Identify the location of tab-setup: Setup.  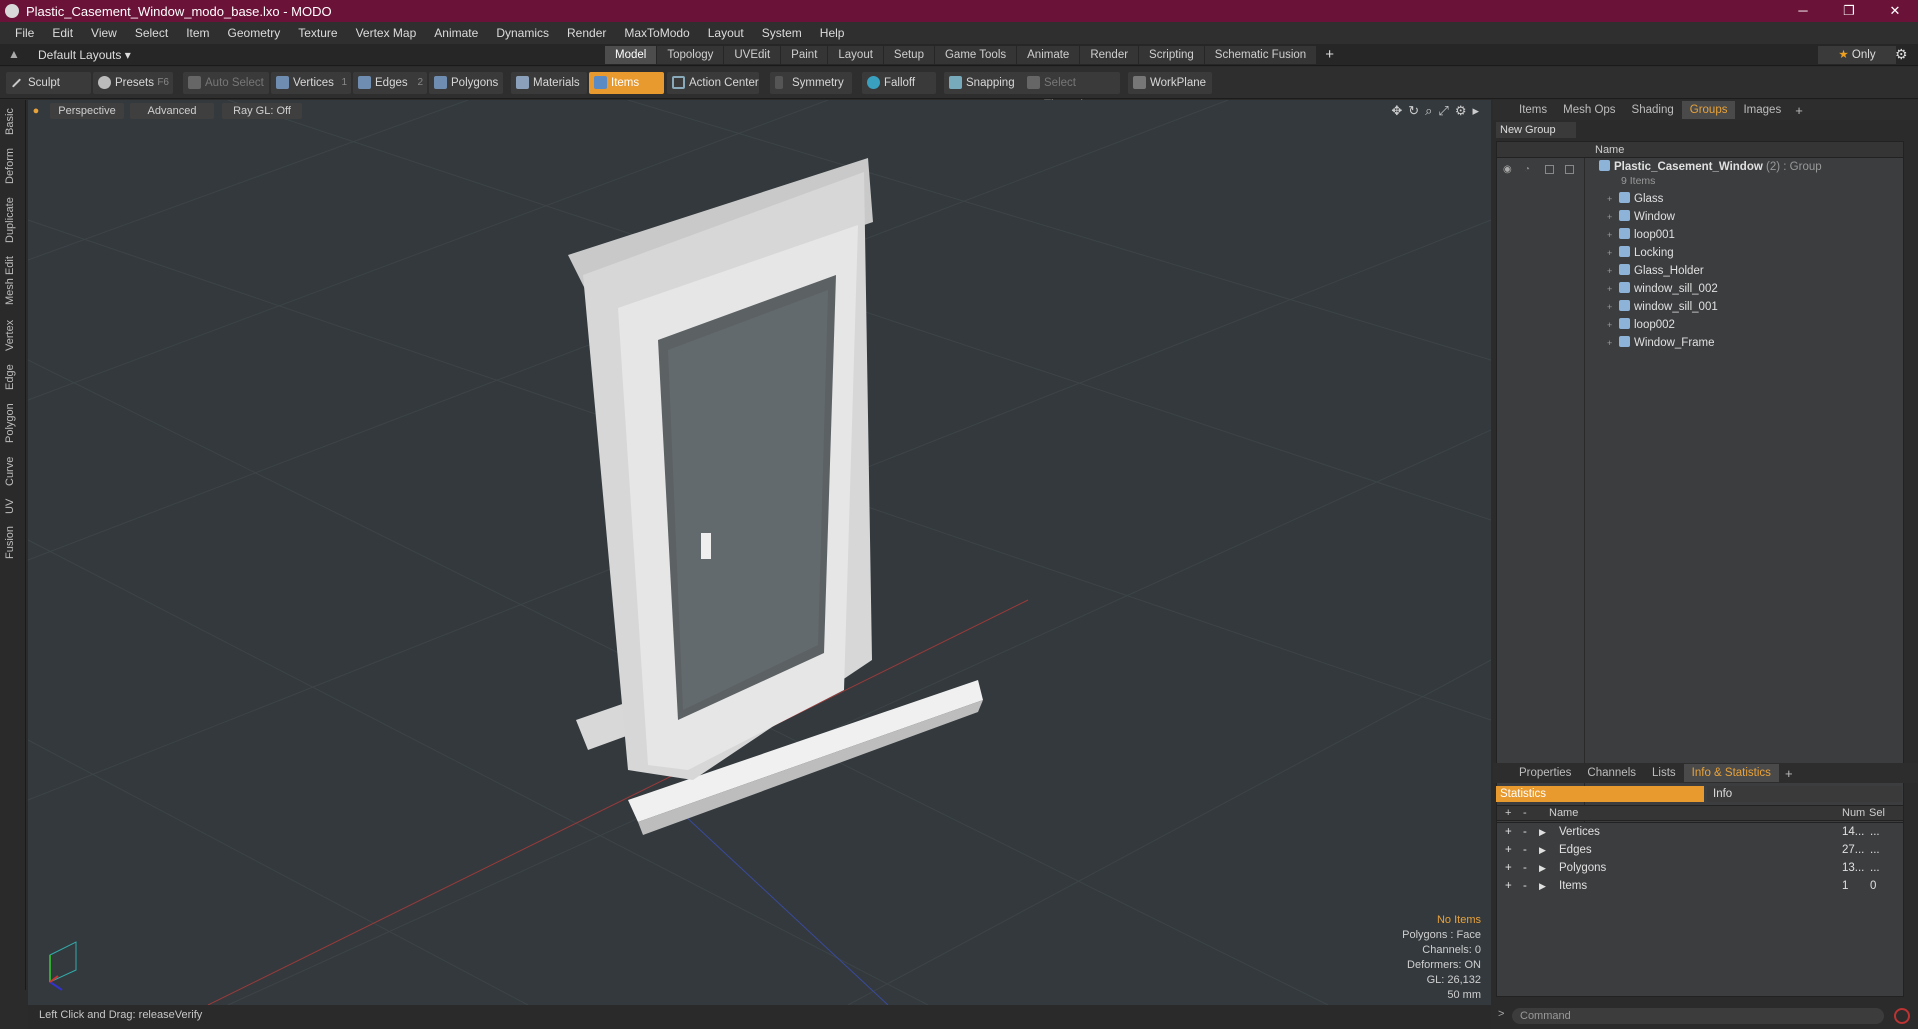
(908, 55).